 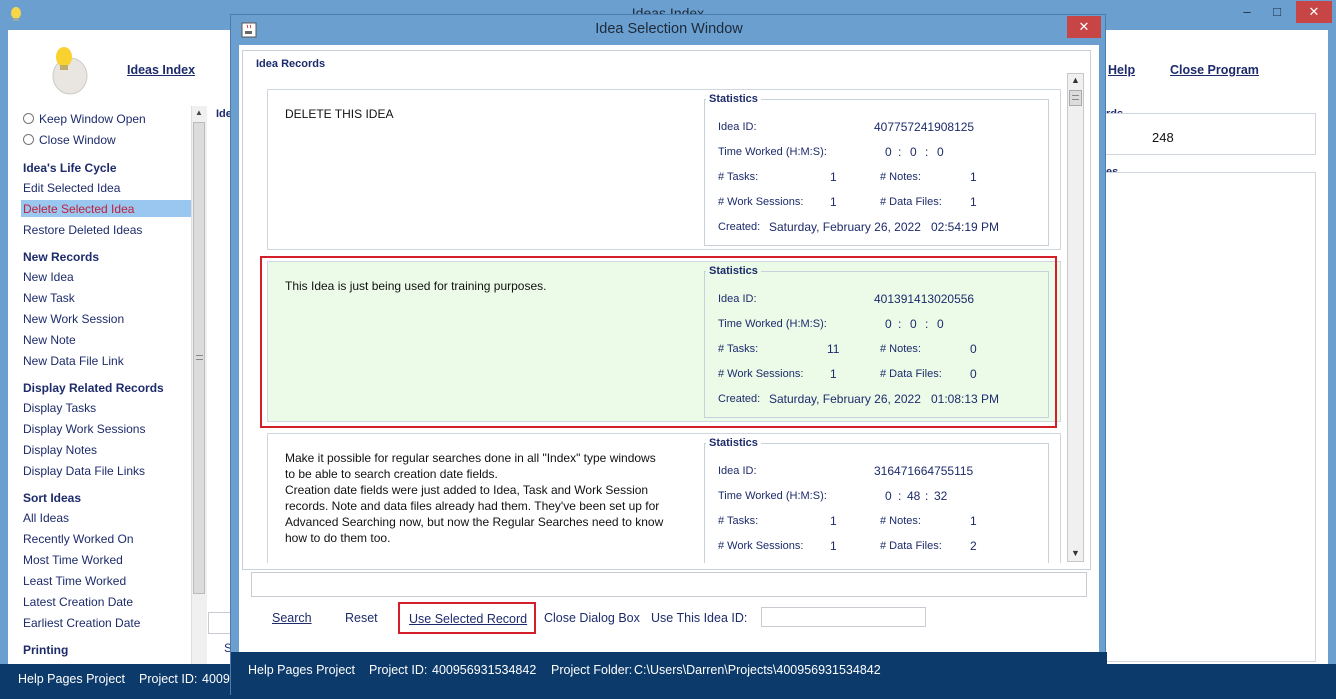 I want to click on dialog-status-project: Help Pages Project, so click(x=302, y=670).